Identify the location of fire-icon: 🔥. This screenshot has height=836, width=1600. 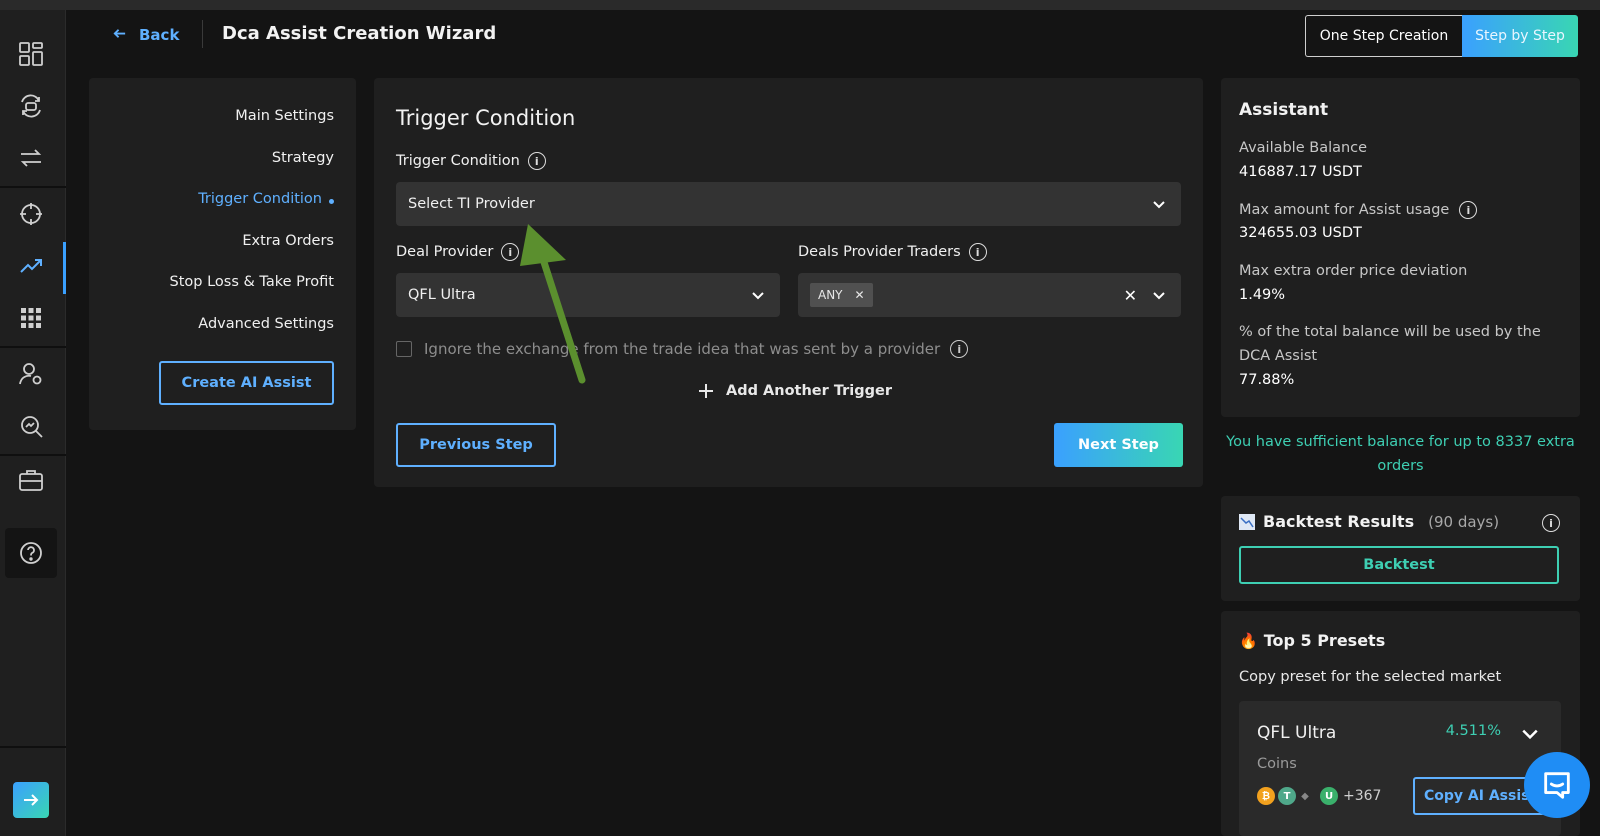
(1248, 640).